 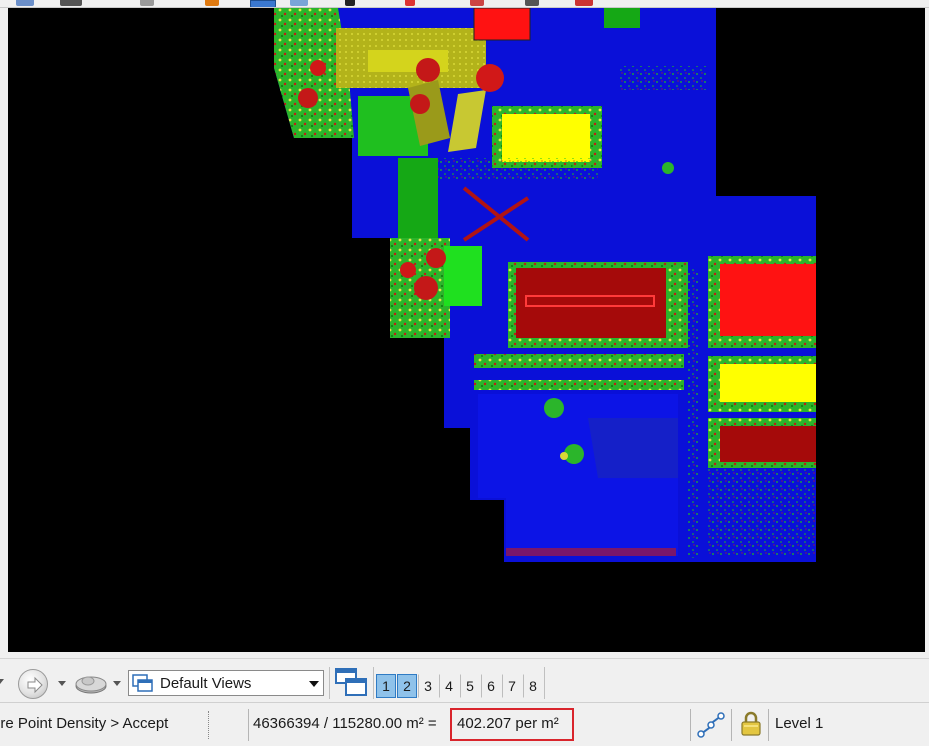 What do you see at coordinates (142, 683) in the screenshot?
I see `views-icon` at bounding box center [142, 683].